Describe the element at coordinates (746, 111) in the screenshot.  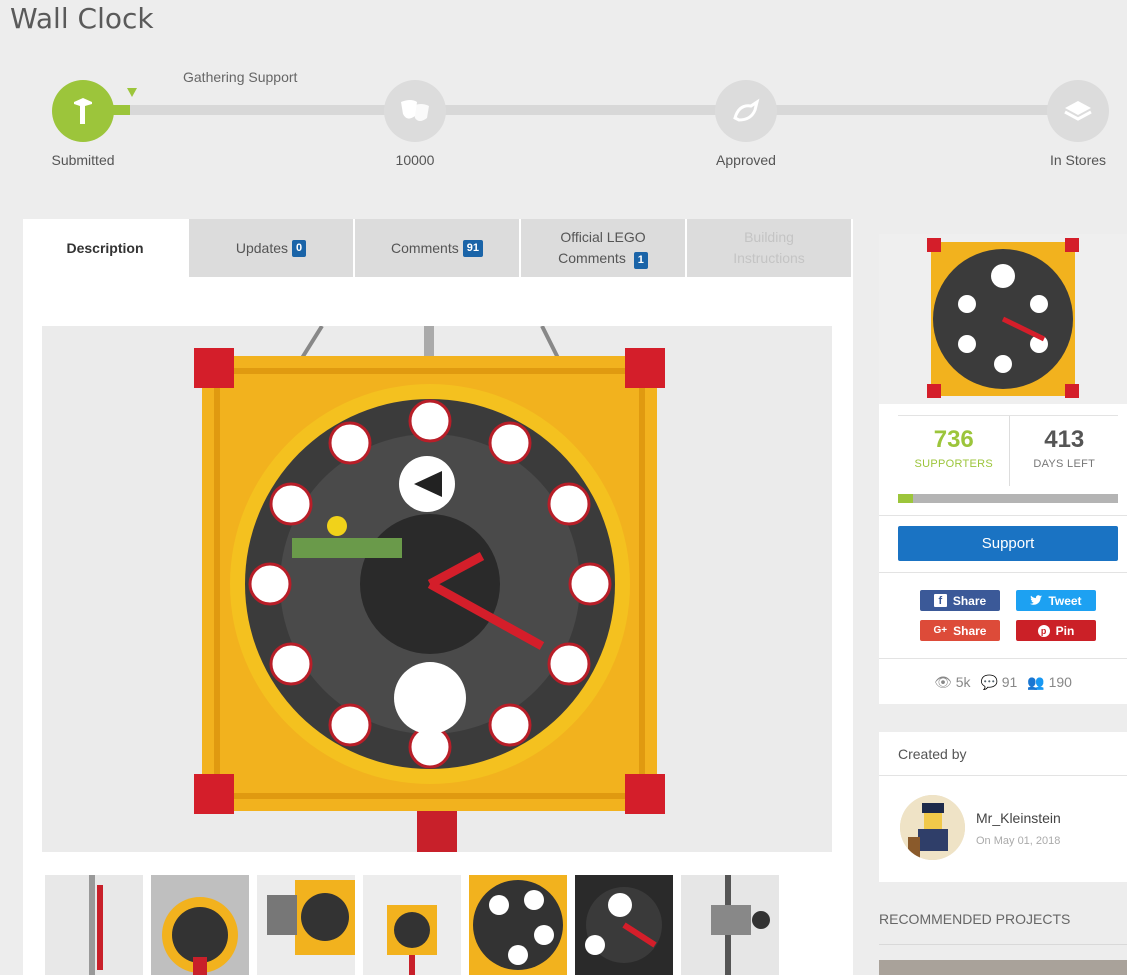
I see `approved-icon` at that location.